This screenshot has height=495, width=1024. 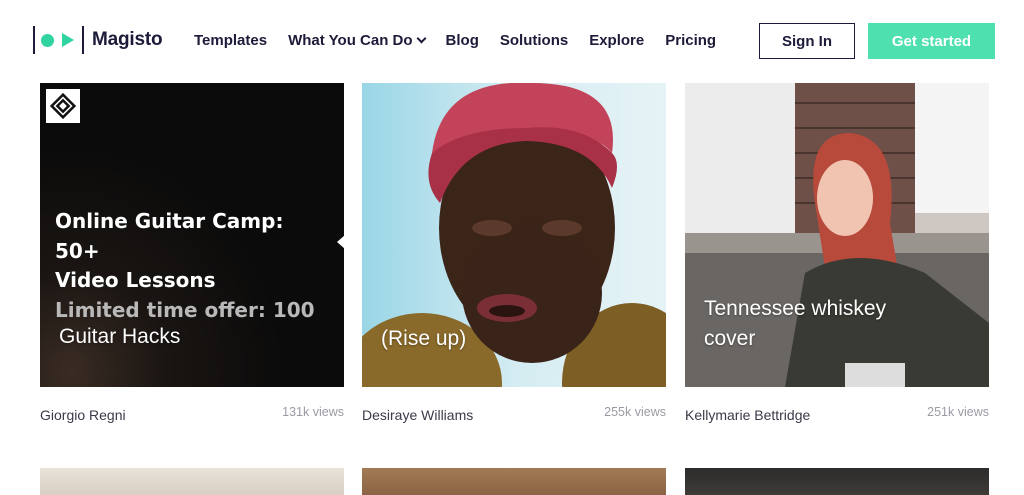 What do you see at coordinates (462, 40) in the screenshot?
I see `nav-blog: Blog` at bounding box center [462, 40].